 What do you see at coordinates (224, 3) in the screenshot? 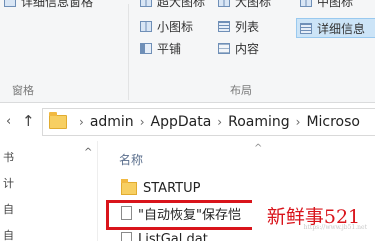
I see `large-icons-icon` at bounding box center [224, 3].